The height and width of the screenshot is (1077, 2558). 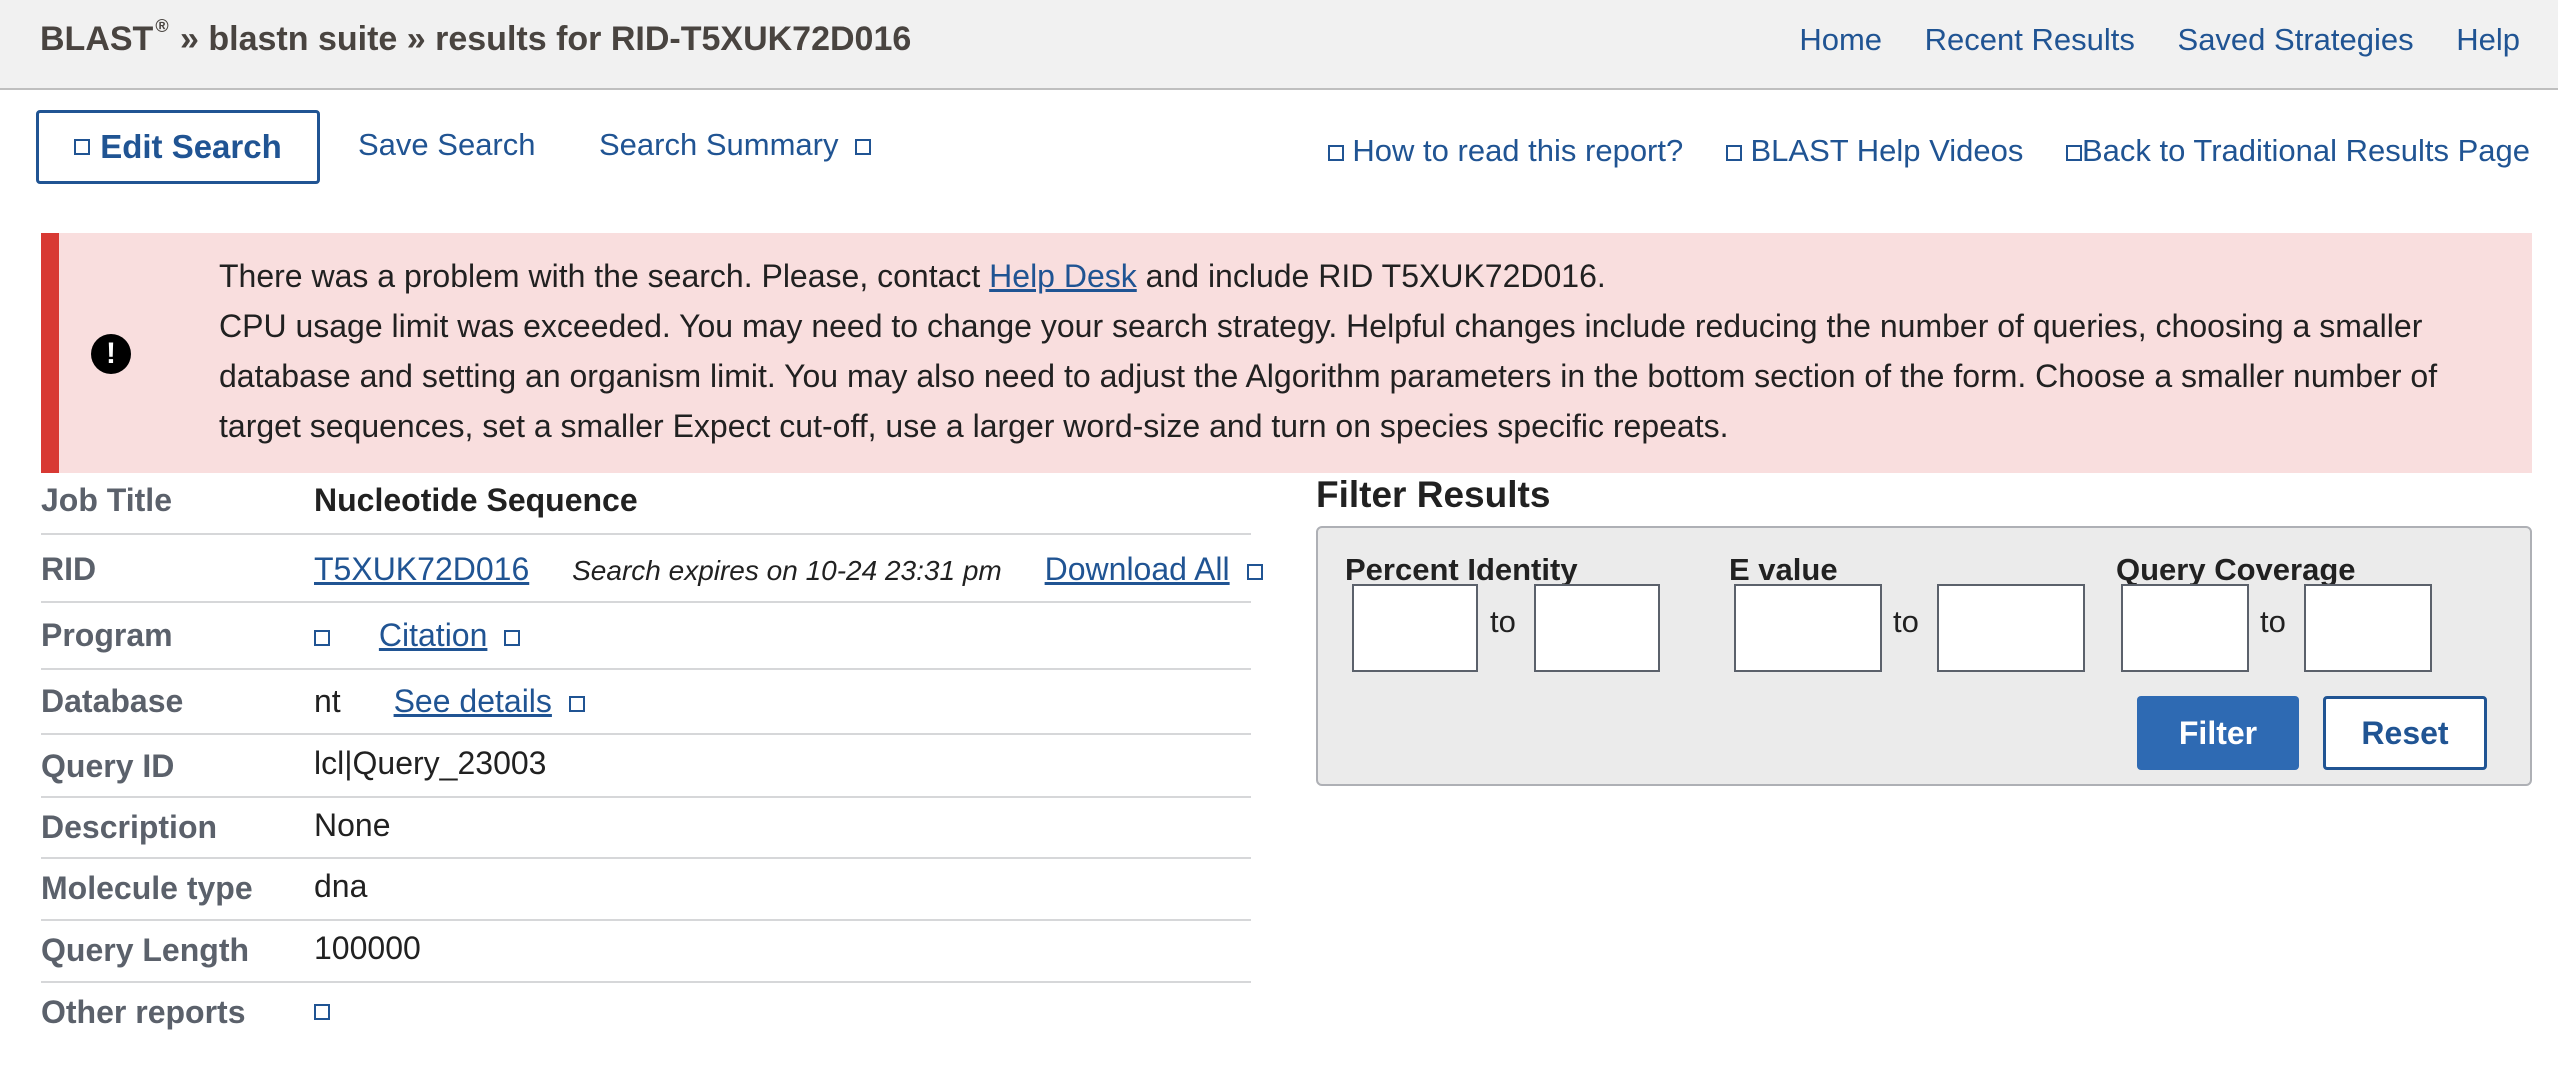 I want to click on help-desk-link: Help Desk, so click(x=1063, y=276).